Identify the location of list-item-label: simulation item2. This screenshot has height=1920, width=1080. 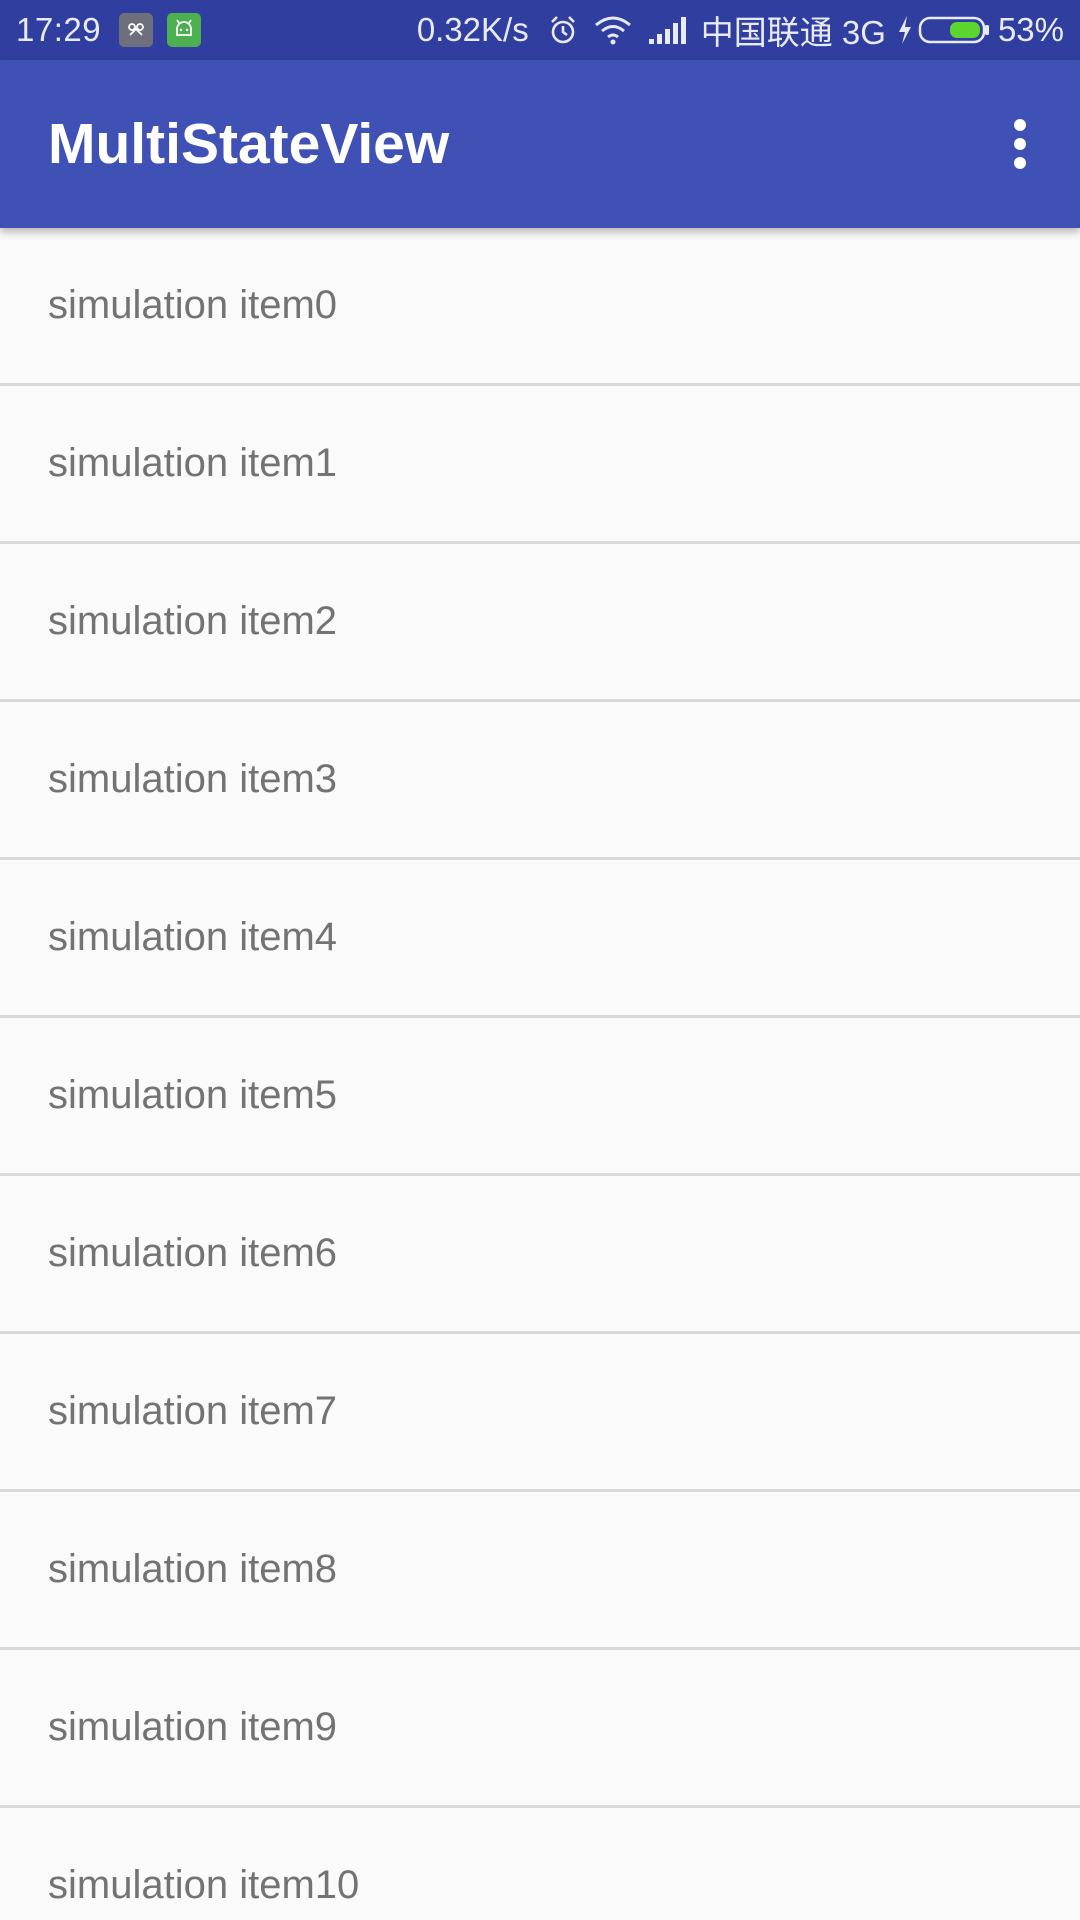
(193, 621).